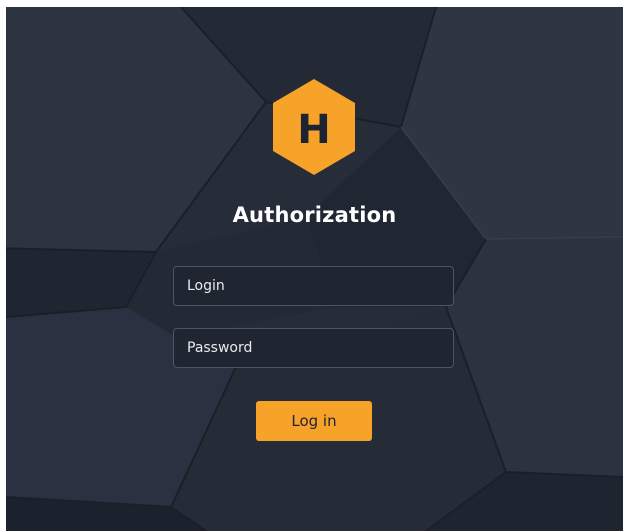  I want to click on logo-letter: H, so click(313, 130).